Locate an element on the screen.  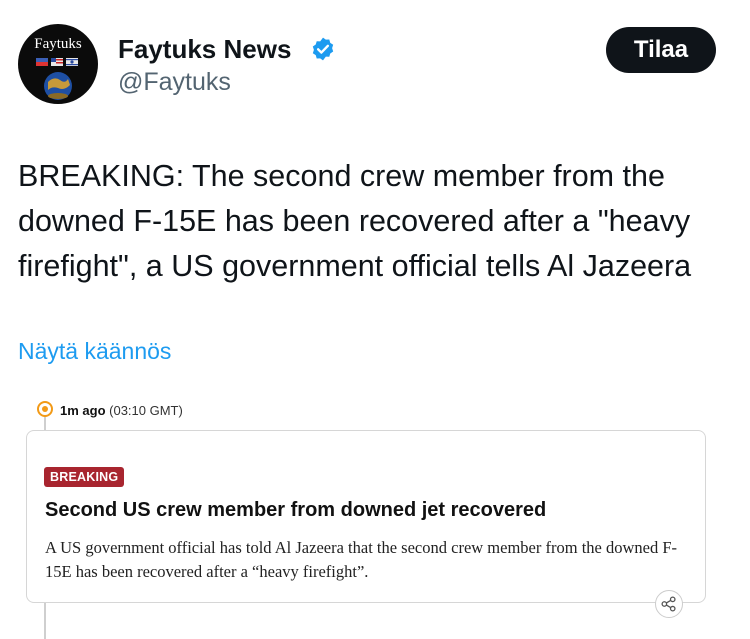
share-icon is located at coordinates (669, 604).